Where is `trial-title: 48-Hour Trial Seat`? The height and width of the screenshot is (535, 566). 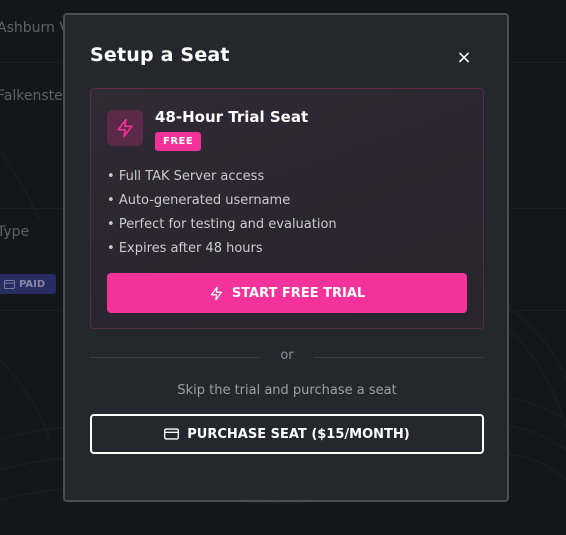
trial-title: 48-Hour Trial Seat is located at coordinates (232, 117).